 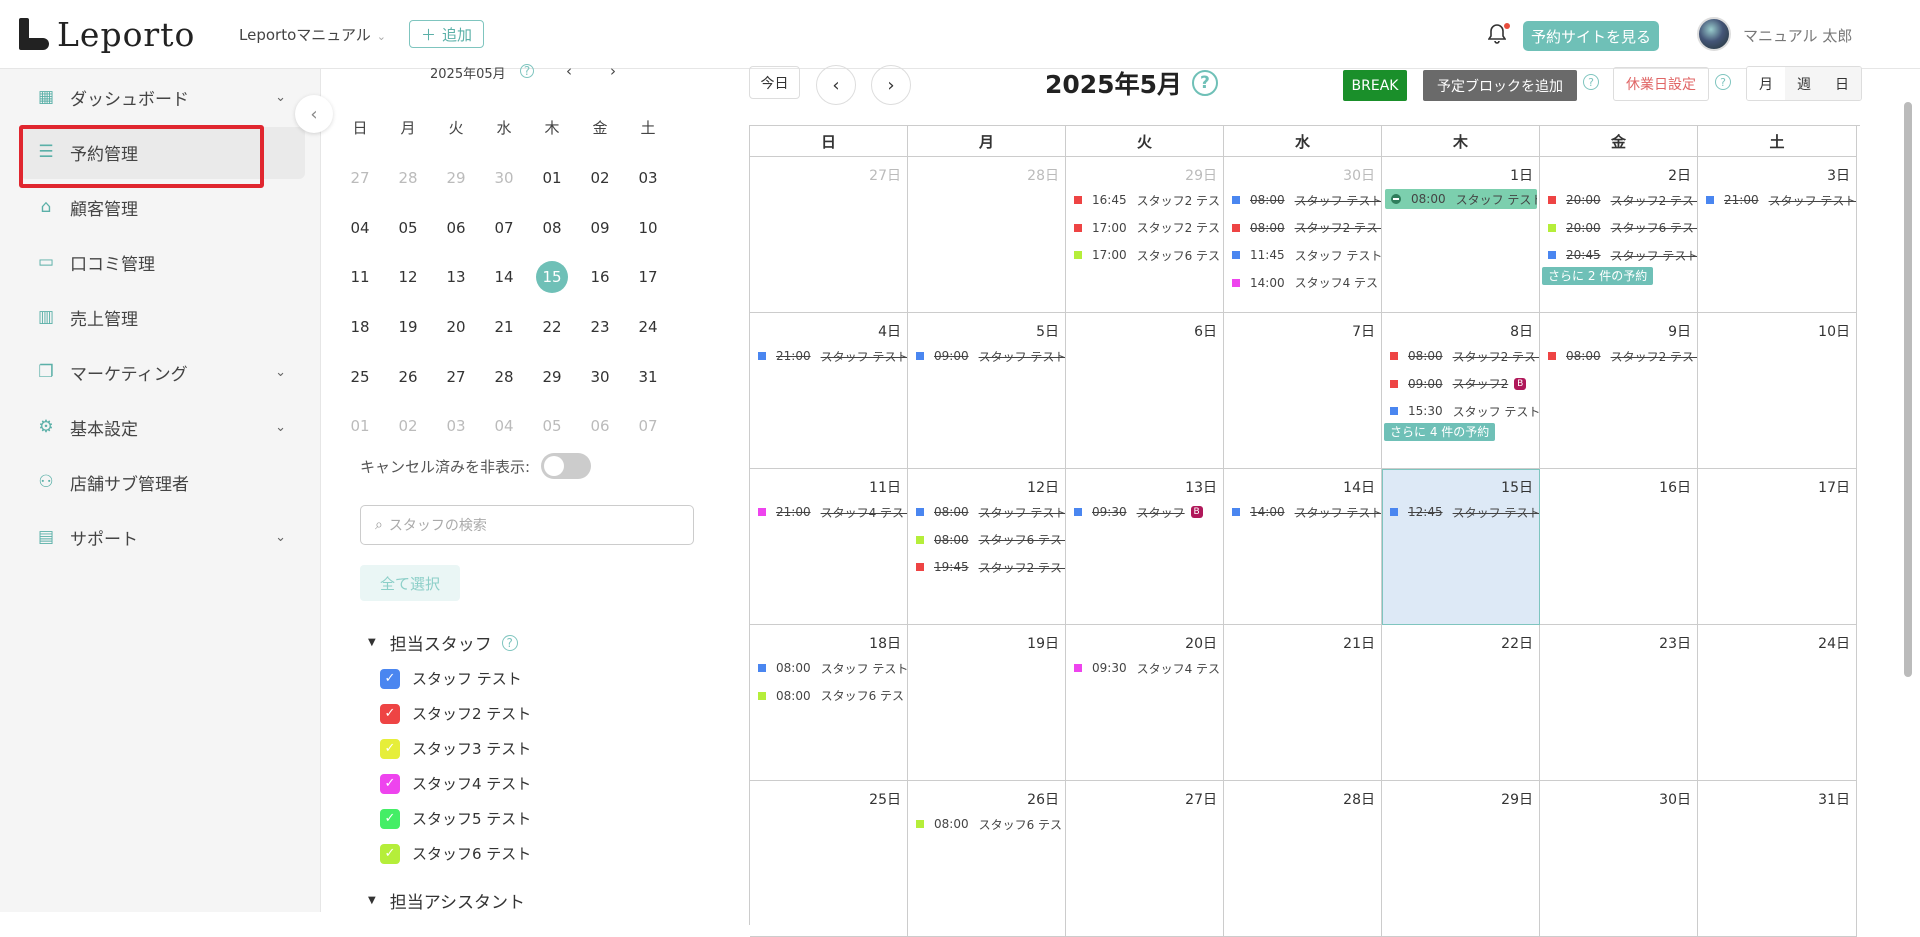 I want to click on calendar-day-cell: 15日 12:45 スタッフ テスト, so click(x=1461, y=547).